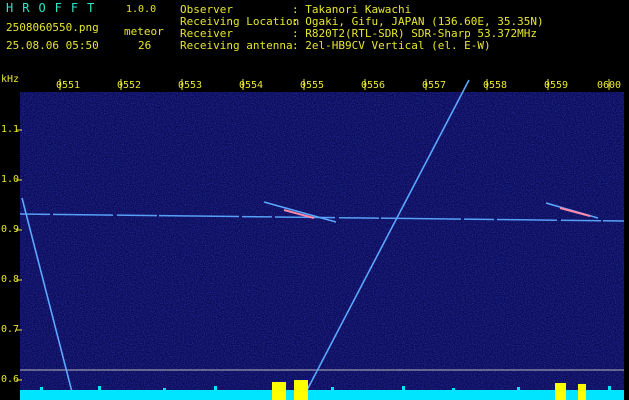  Describe the element at coordinates (129, 85) in the screenshot. I see `time-tick-label: 0552` at that location.